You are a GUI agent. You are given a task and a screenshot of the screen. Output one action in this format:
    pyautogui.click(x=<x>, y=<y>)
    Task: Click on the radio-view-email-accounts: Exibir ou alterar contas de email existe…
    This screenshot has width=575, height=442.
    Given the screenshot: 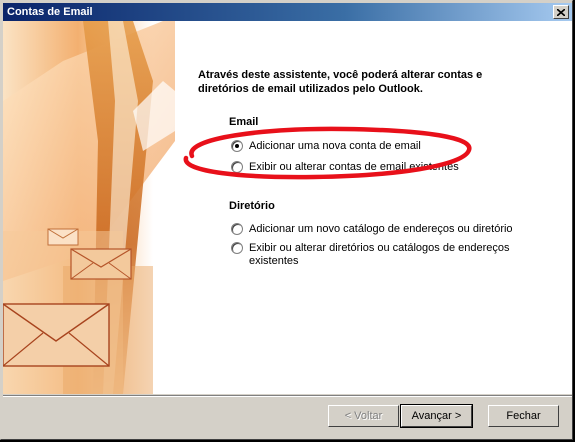 What is the action you would take?
    pyautogui.click(x=385, y=167)
    